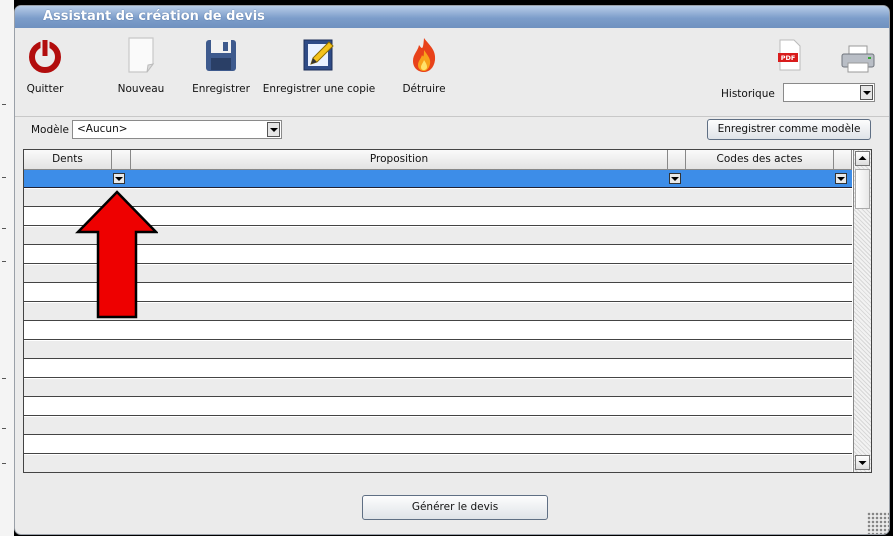  What do you see at coordinates (50, 130) in the screenshot?
I see `model-label: Modèle` at bounding box center [50, 130].